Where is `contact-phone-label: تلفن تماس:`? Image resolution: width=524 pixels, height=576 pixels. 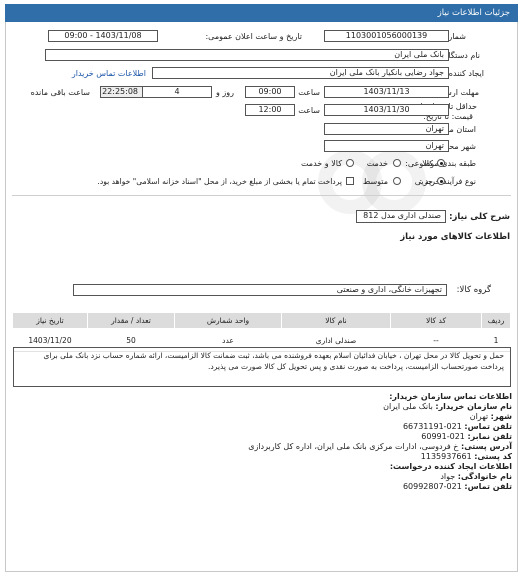 contact-phone-label: تلفن تماس: is located at coordinates (488, 426).